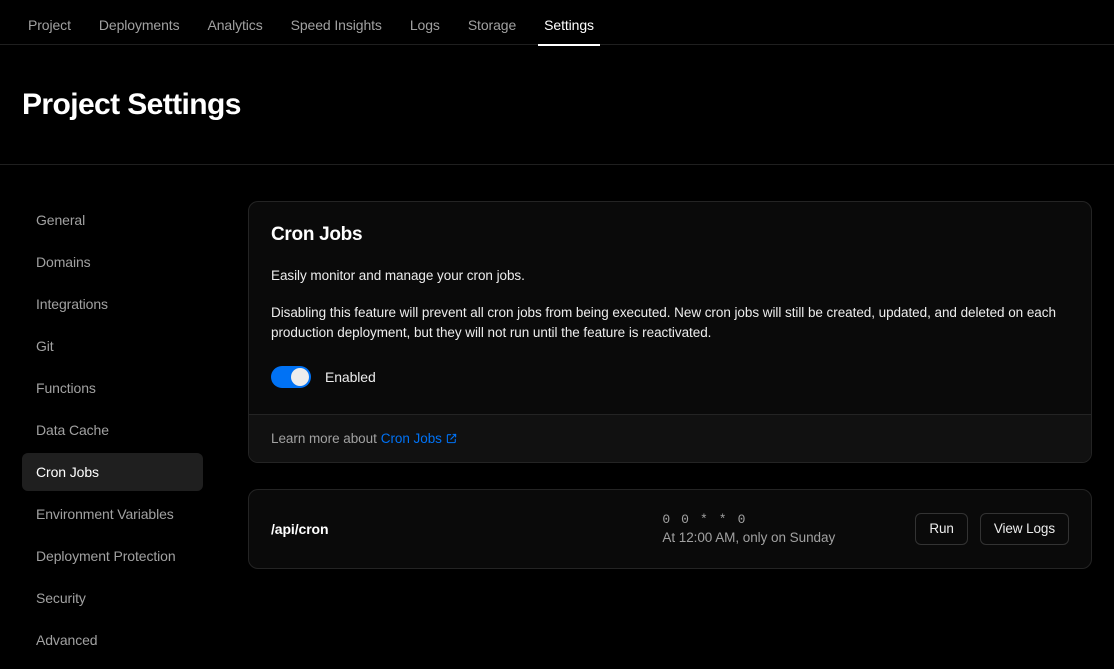  Describe the element at coordinates (131, 104) in the screenshot. I see `page-title: Project Settings` at that location.